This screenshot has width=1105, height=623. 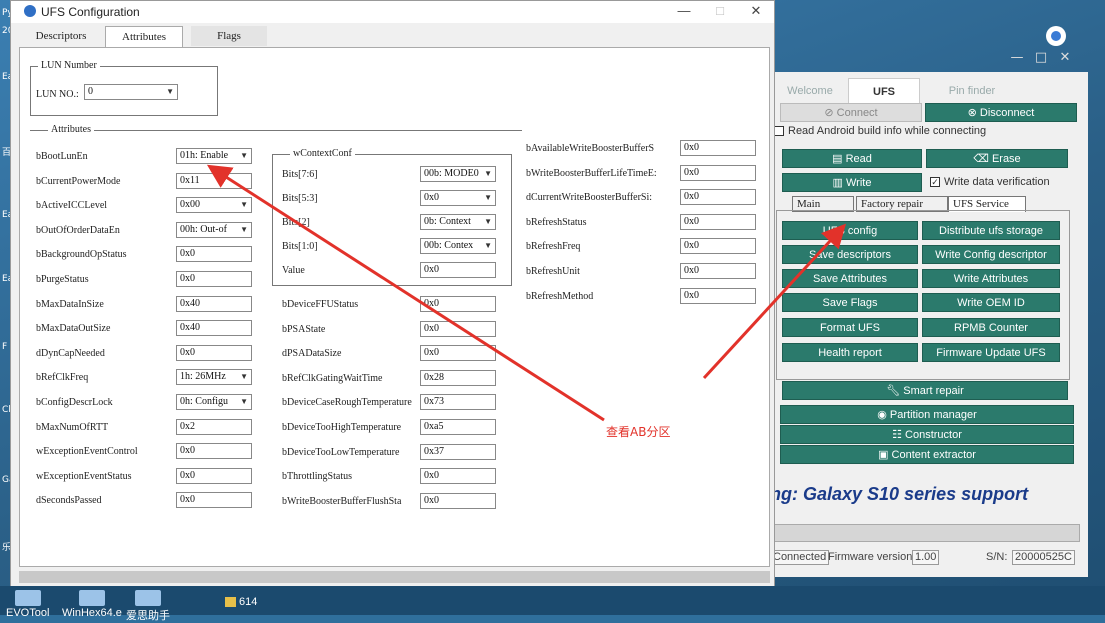 What do you see at coordinates (229, 36) in the screenshot?
I see `tab-flags: Flags` at bounding box center [229, 36].